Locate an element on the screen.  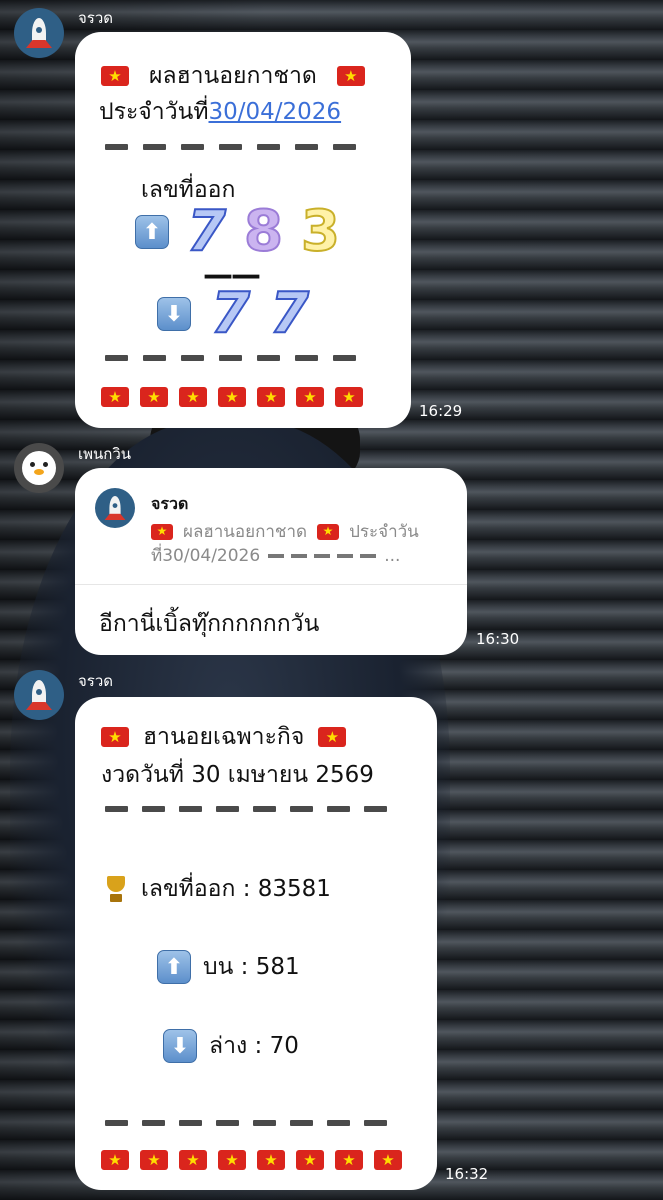
bottom-digit-2: 7 is located at coordinates (289, 313).